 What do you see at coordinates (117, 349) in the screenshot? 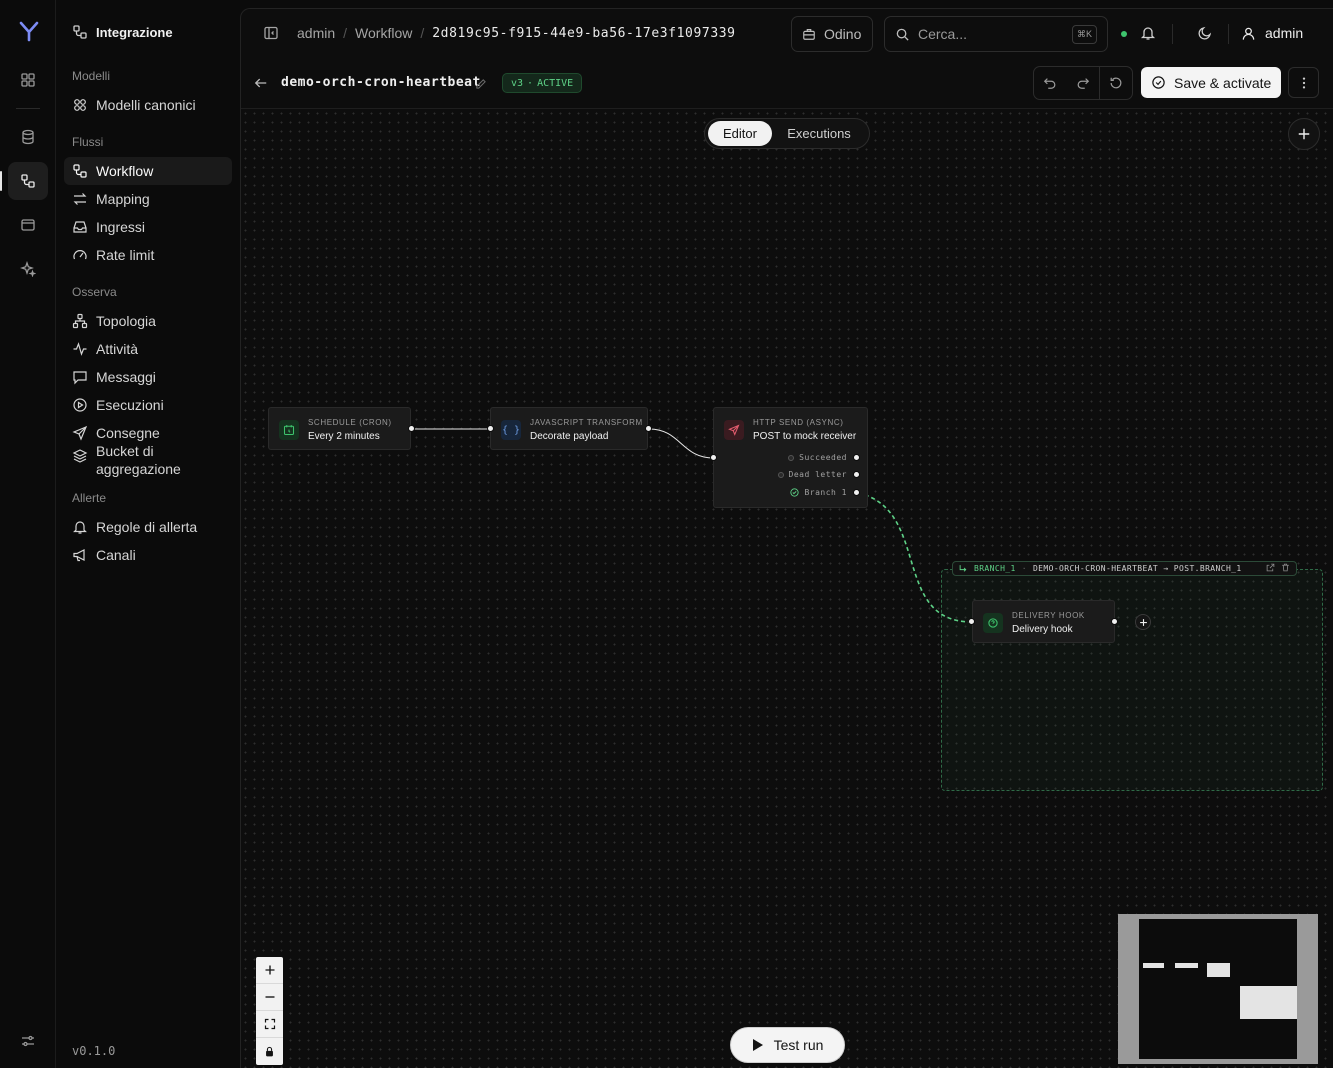
I see `sidebar-item-label: Attività` at bounding box center [117, 349].